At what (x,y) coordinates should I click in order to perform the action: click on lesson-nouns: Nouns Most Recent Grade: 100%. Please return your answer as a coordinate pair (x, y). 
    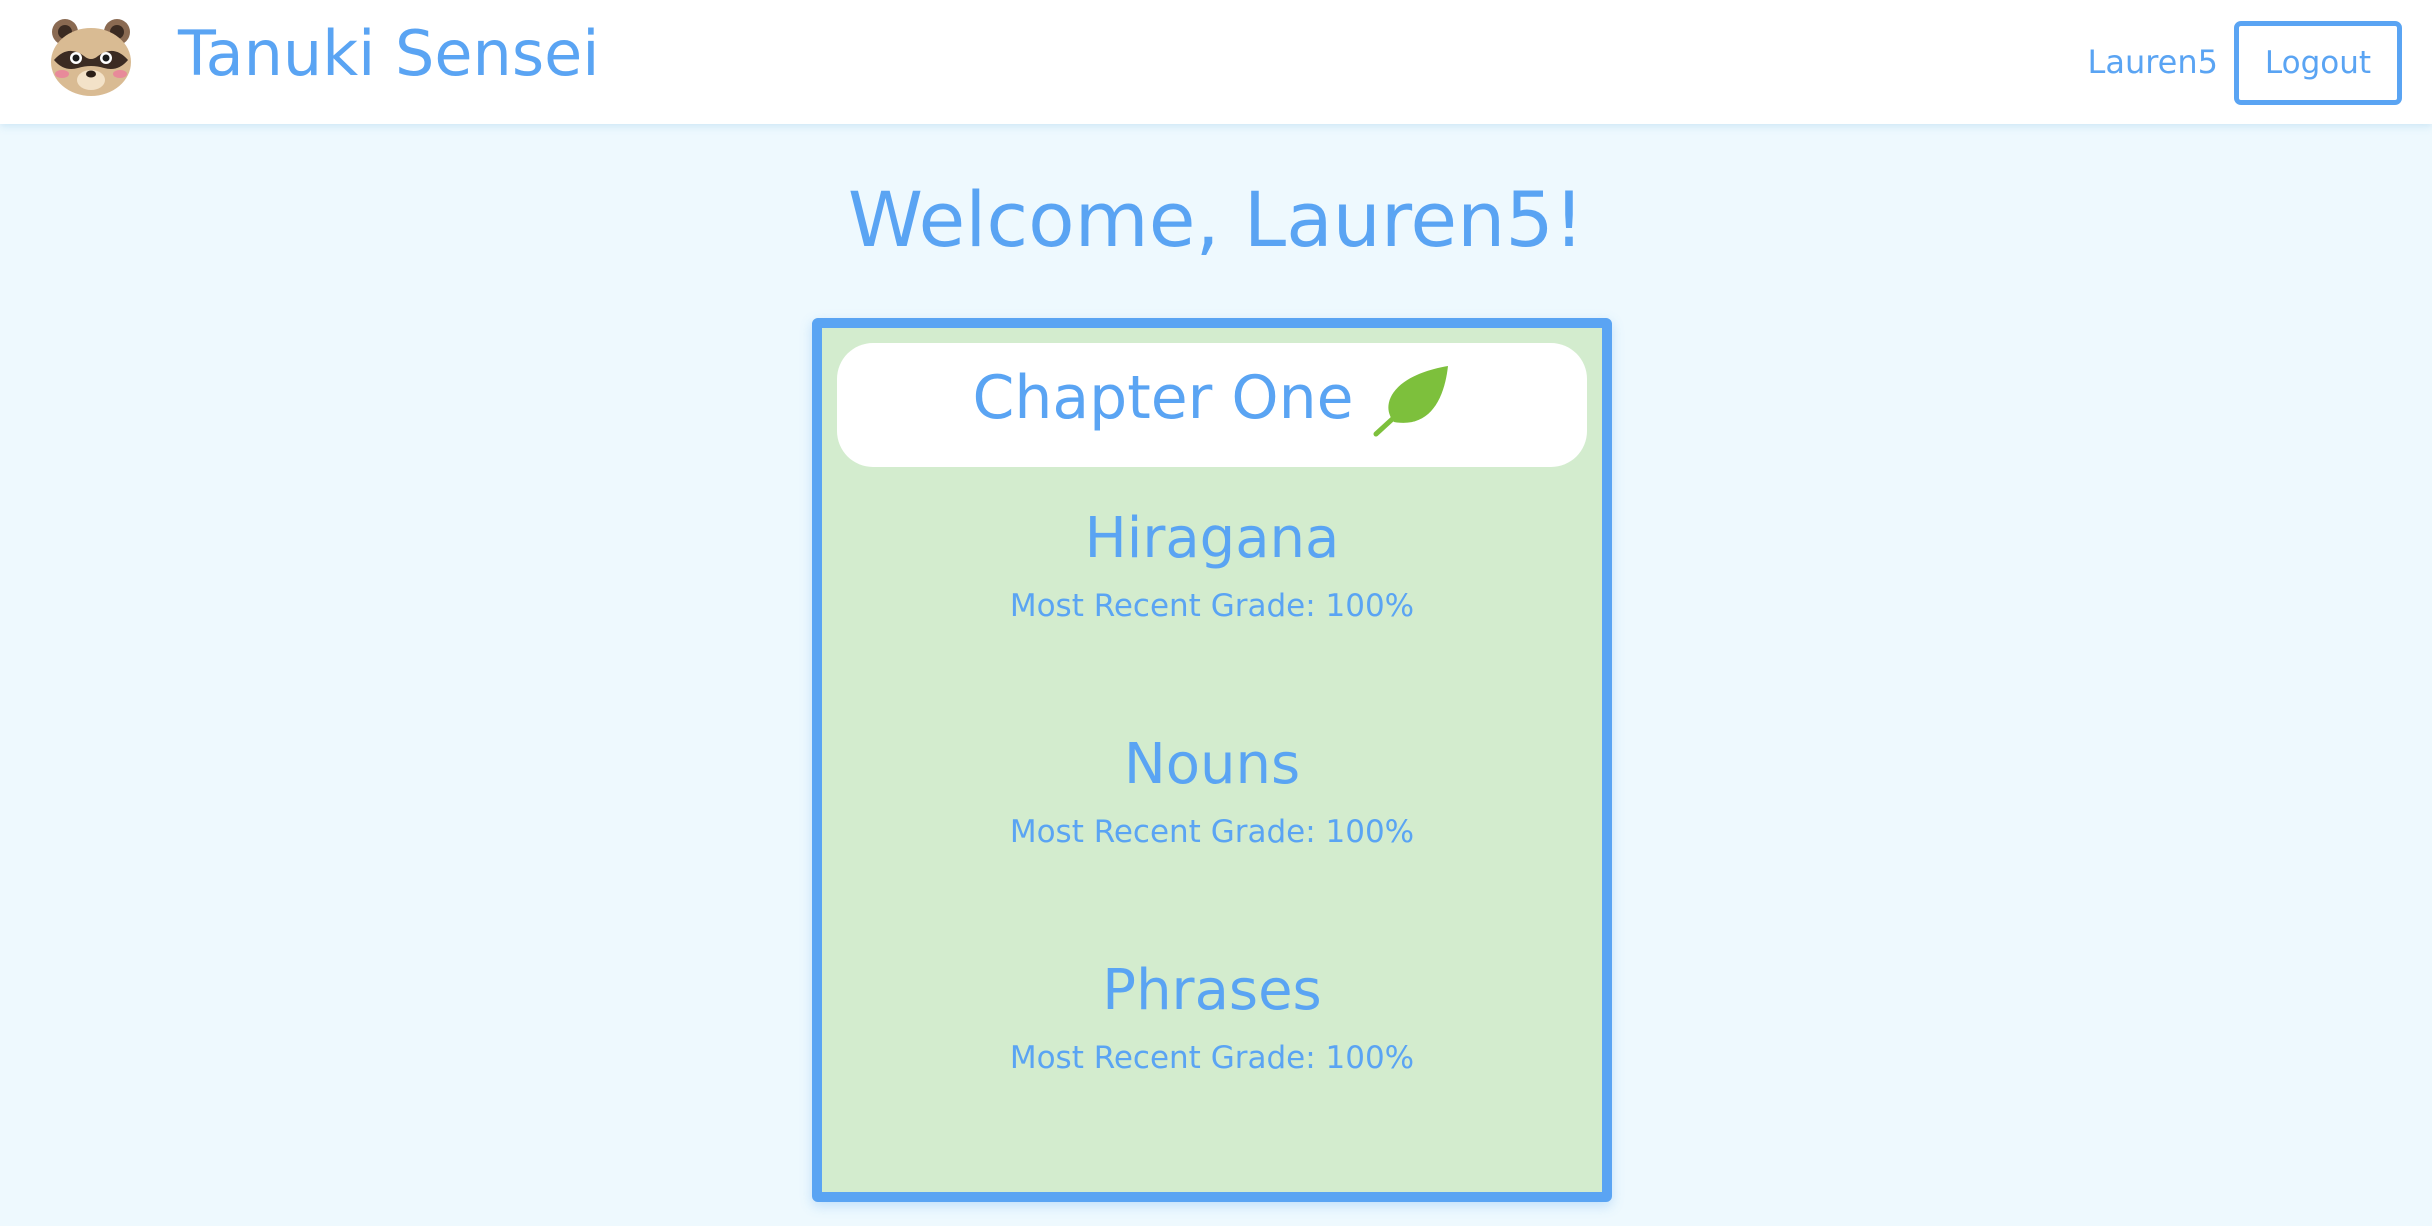
    Looking at the image, I should click on (1212, 791).